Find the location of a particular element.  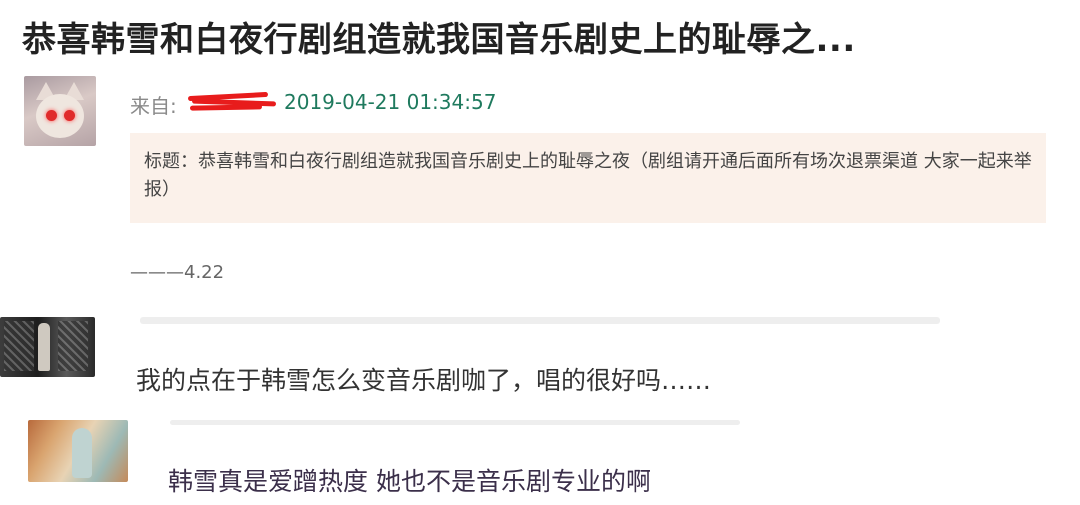

avatar-wing-right is located at coordinates (73, 346).